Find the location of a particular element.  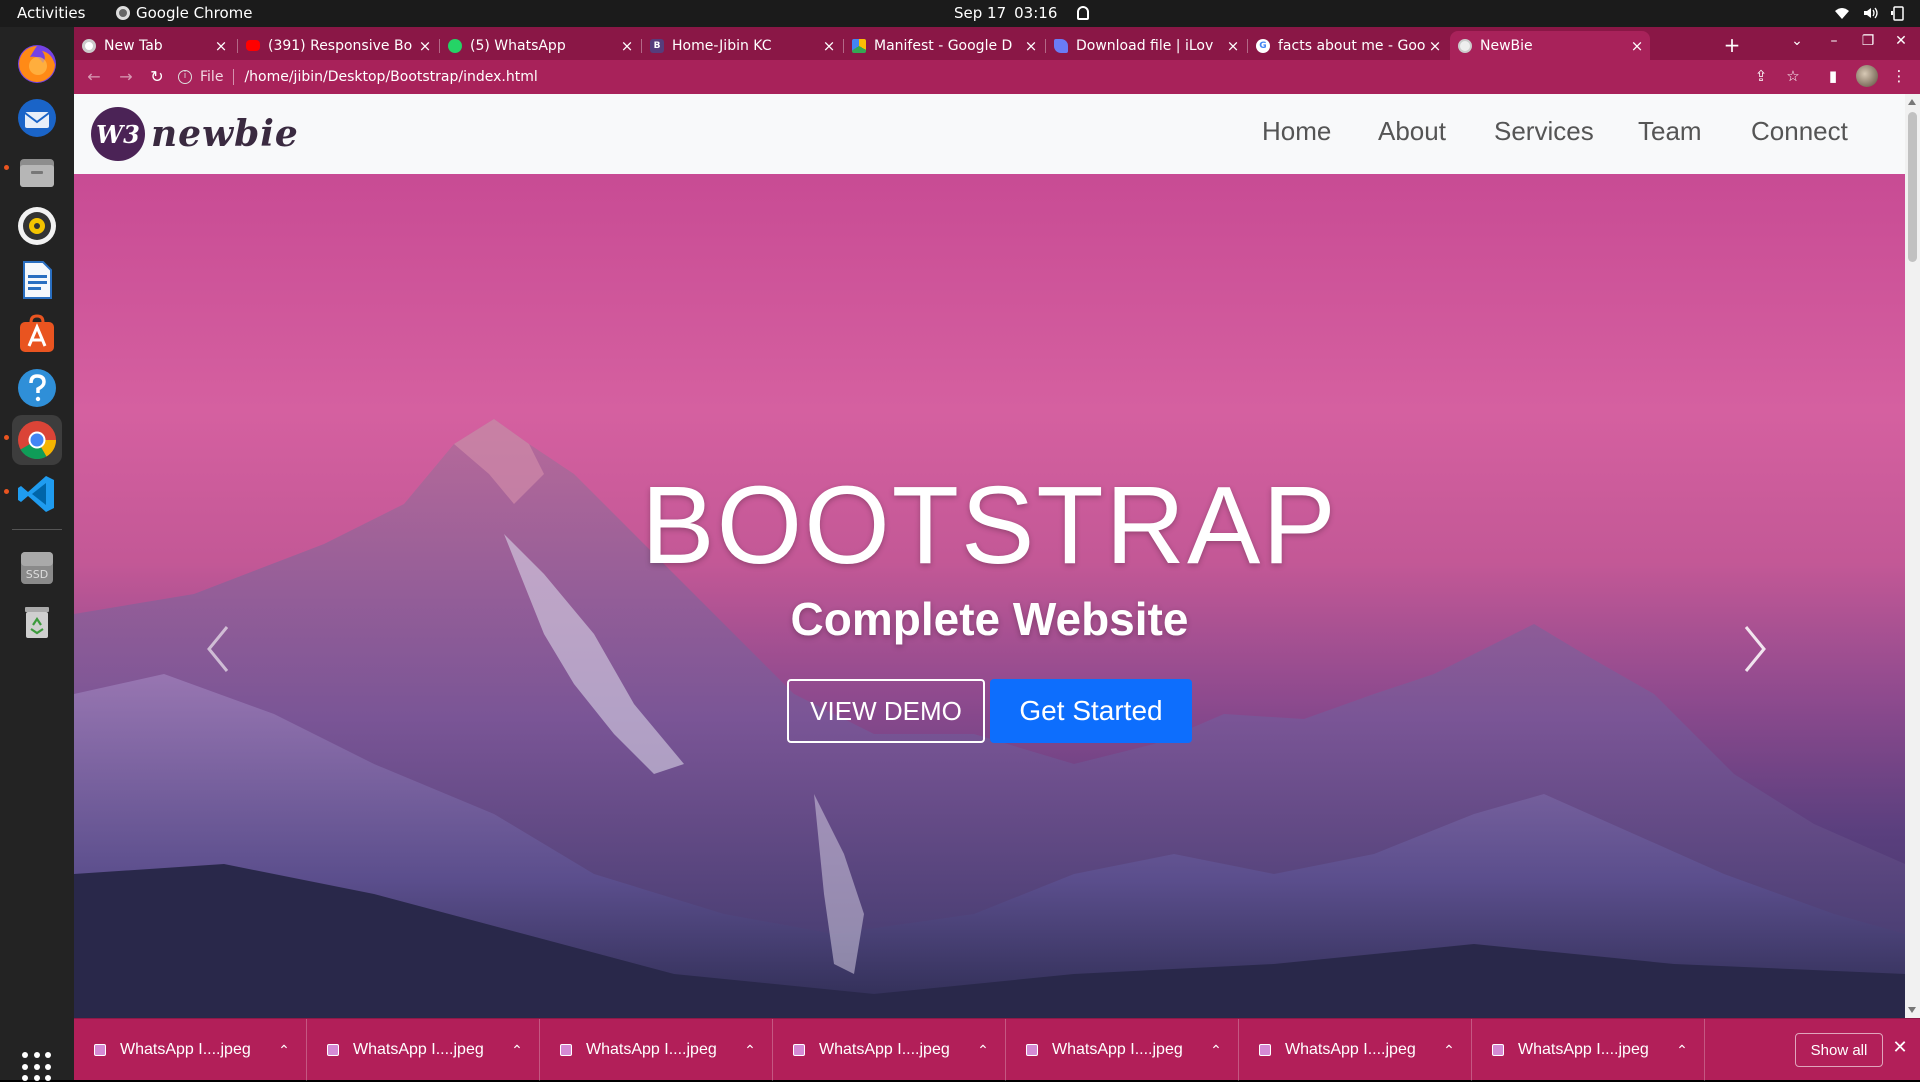

tab-search-icon: ⌄ is located at coordinates (1797, 41).